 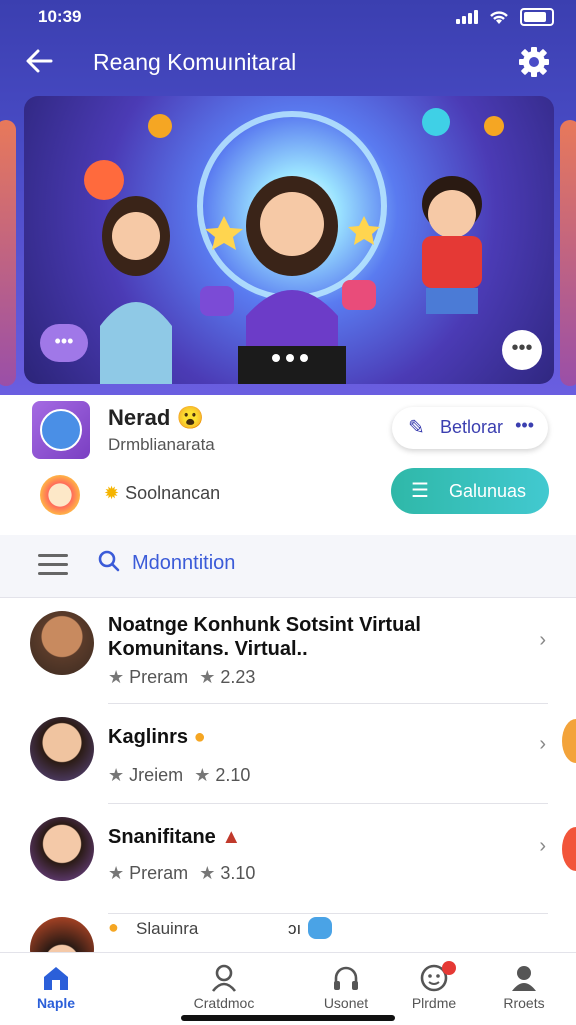 I want to click on list-item: Snanifitane ▲ ★ Preram ★ 3.10 ›, so click(x=288, y=858).